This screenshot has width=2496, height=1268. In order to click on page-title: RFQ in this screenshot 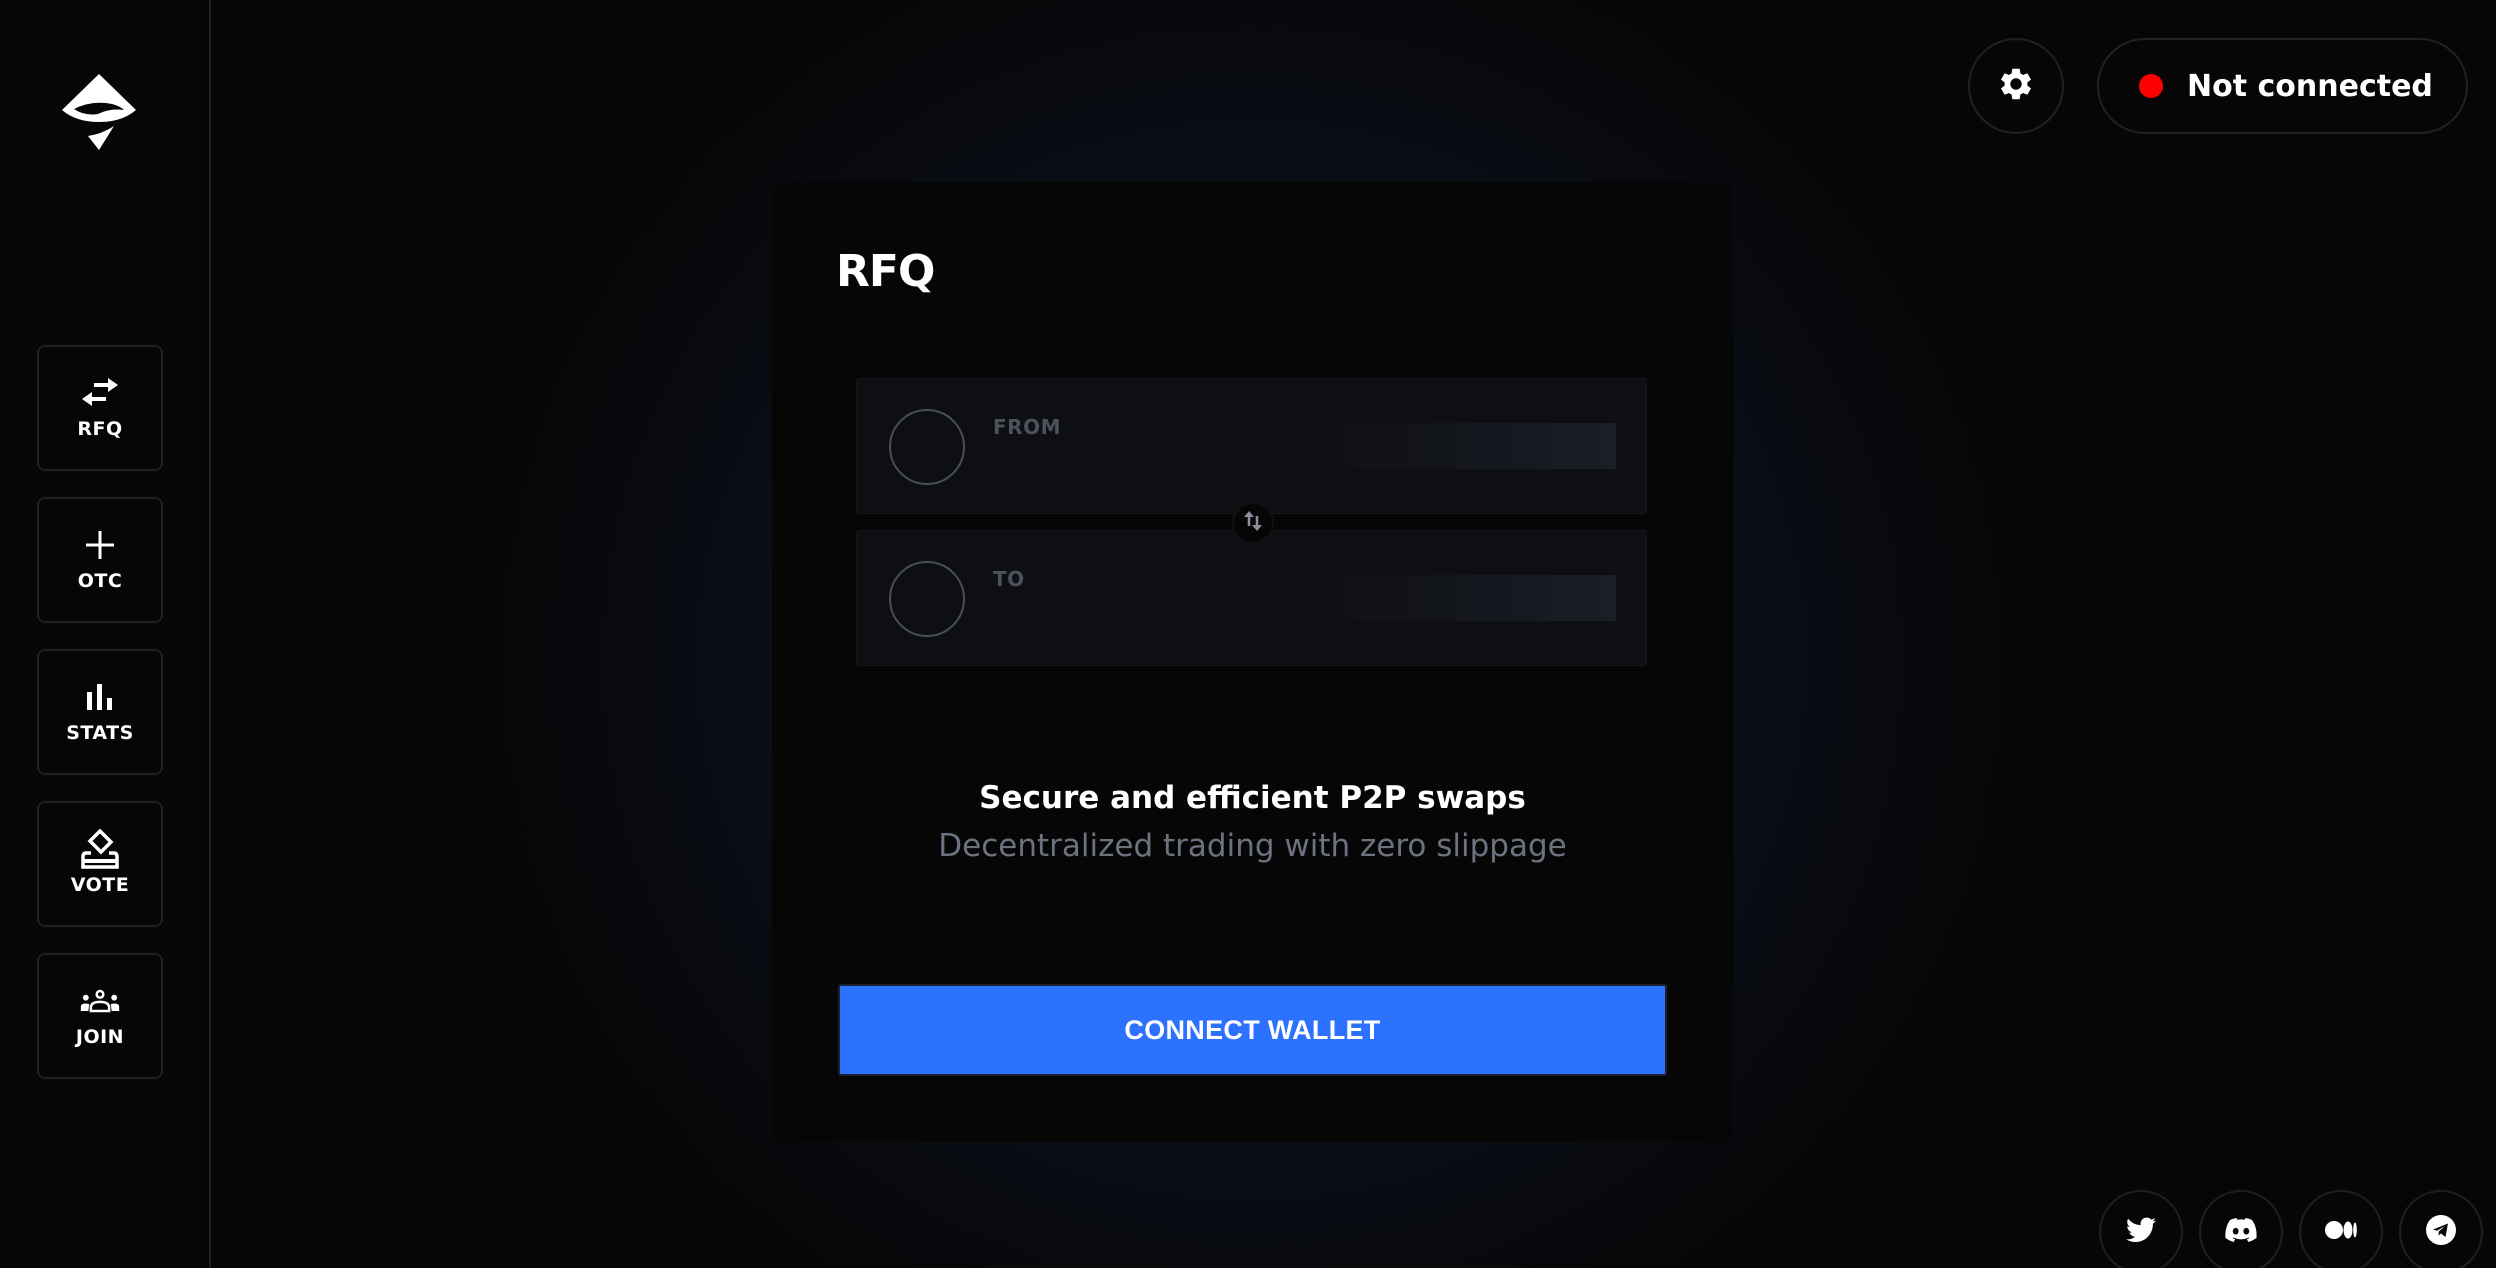, I will do `click(885, 271)`.